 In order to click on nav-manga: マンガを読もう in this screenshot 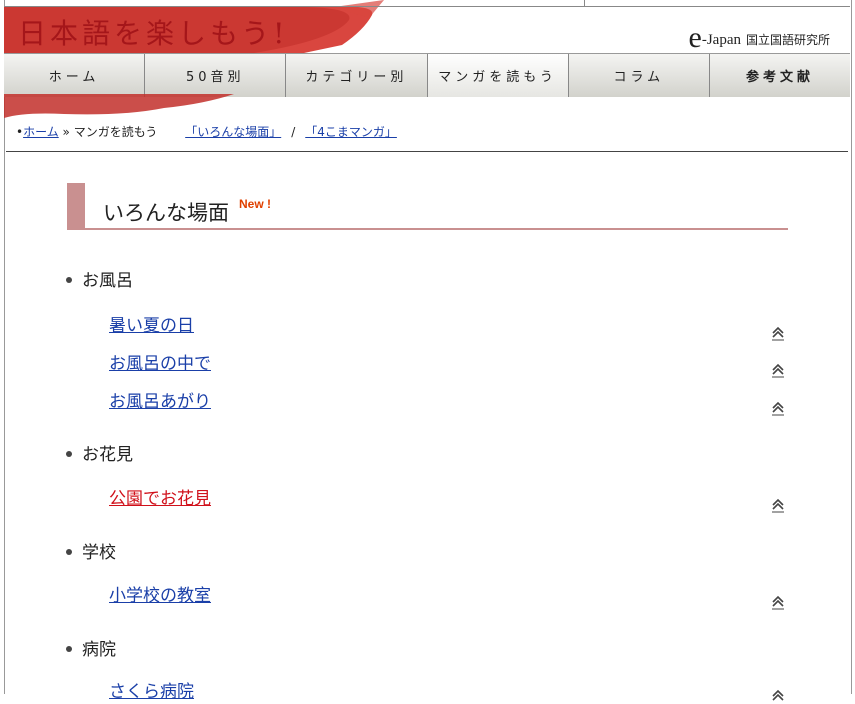, I will do `click(498, 75)`.